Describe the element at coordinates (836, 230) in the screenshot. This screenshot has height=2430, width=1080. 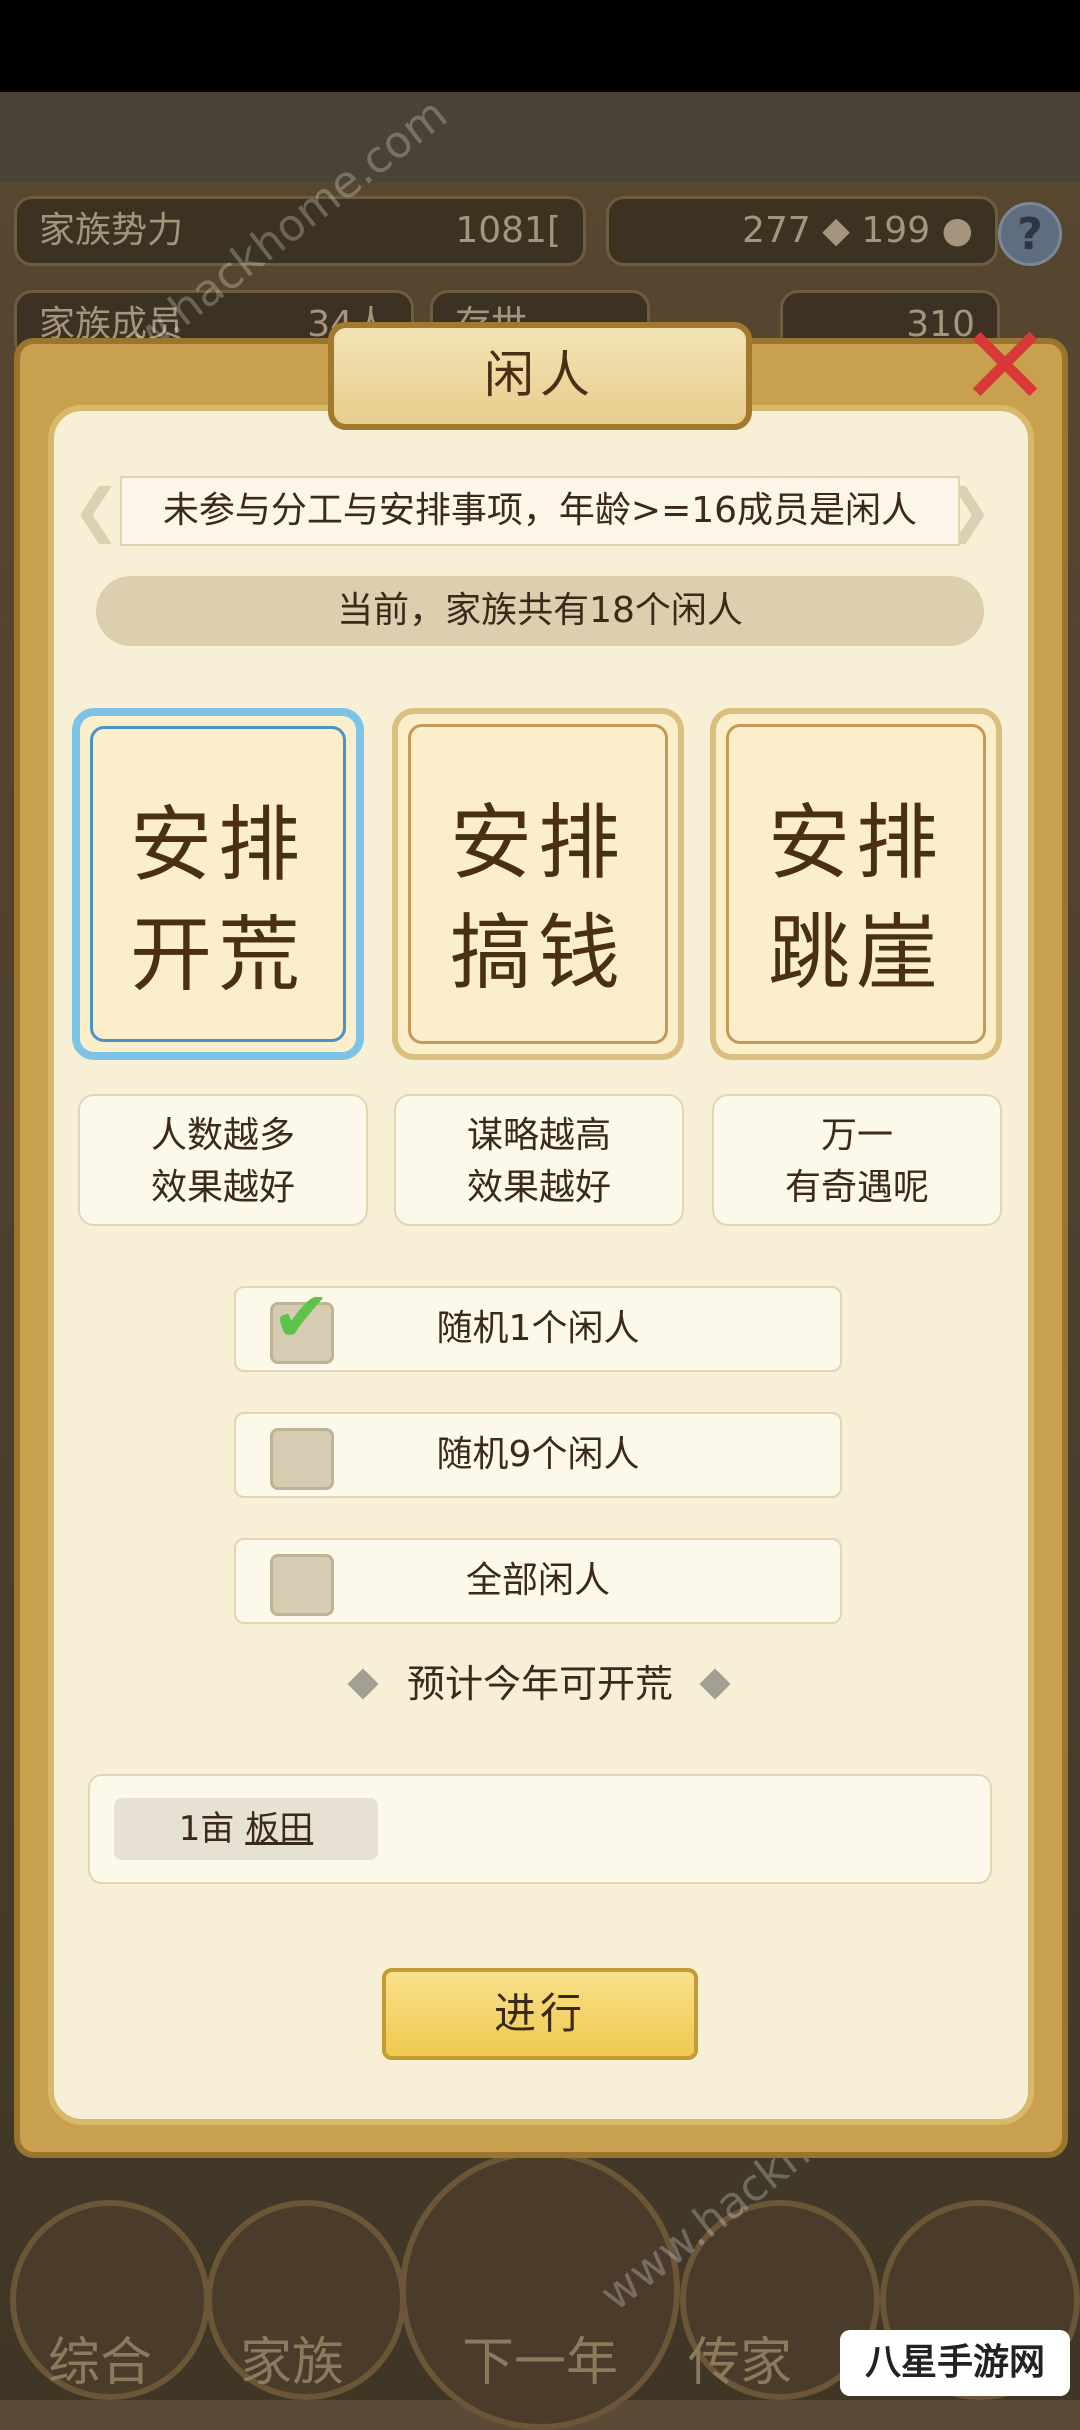
I see `silver-icon: ◆` at that location.